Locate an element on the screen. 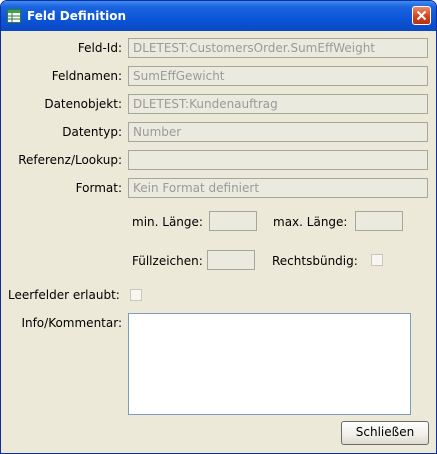 The height and width of the screenshot is (454, 437). window-title: Feld Definition is located at coordinates (77, 16).